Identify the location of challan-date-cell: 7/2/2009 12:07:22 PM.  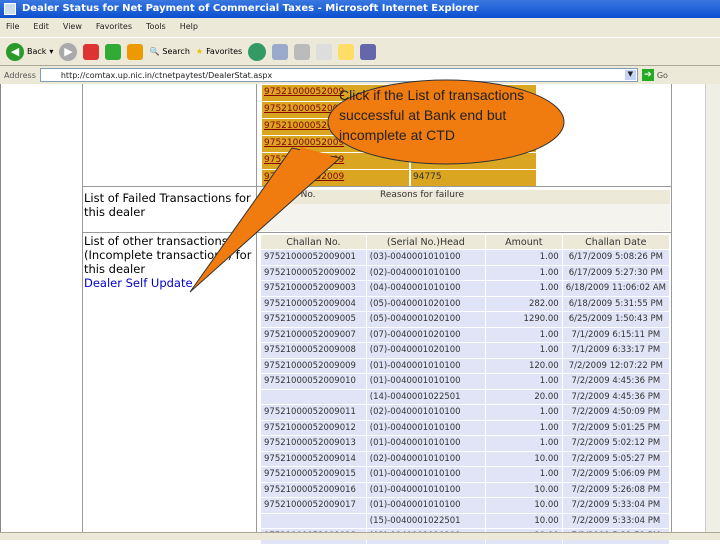
(615, 365).